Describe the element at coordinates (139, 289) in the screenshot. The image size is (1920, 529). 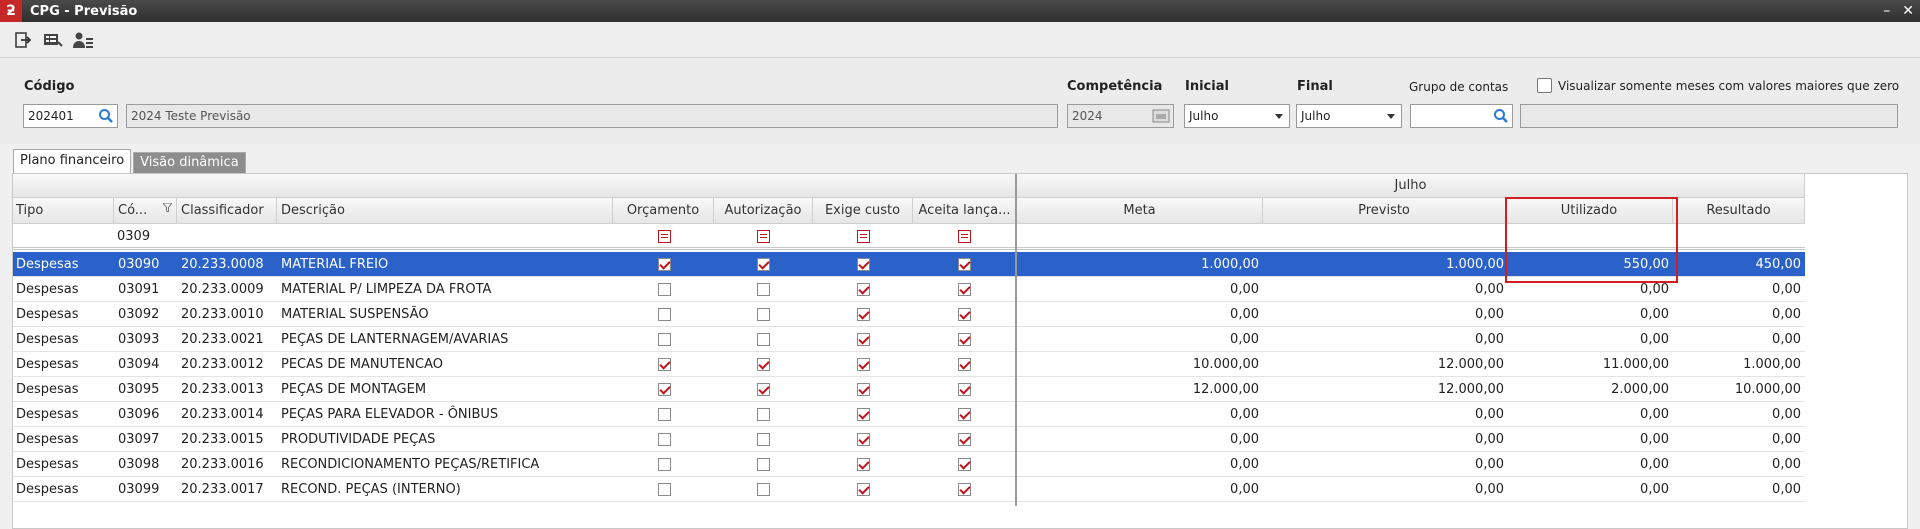
I see `cell-codigo: 03091` at that location.